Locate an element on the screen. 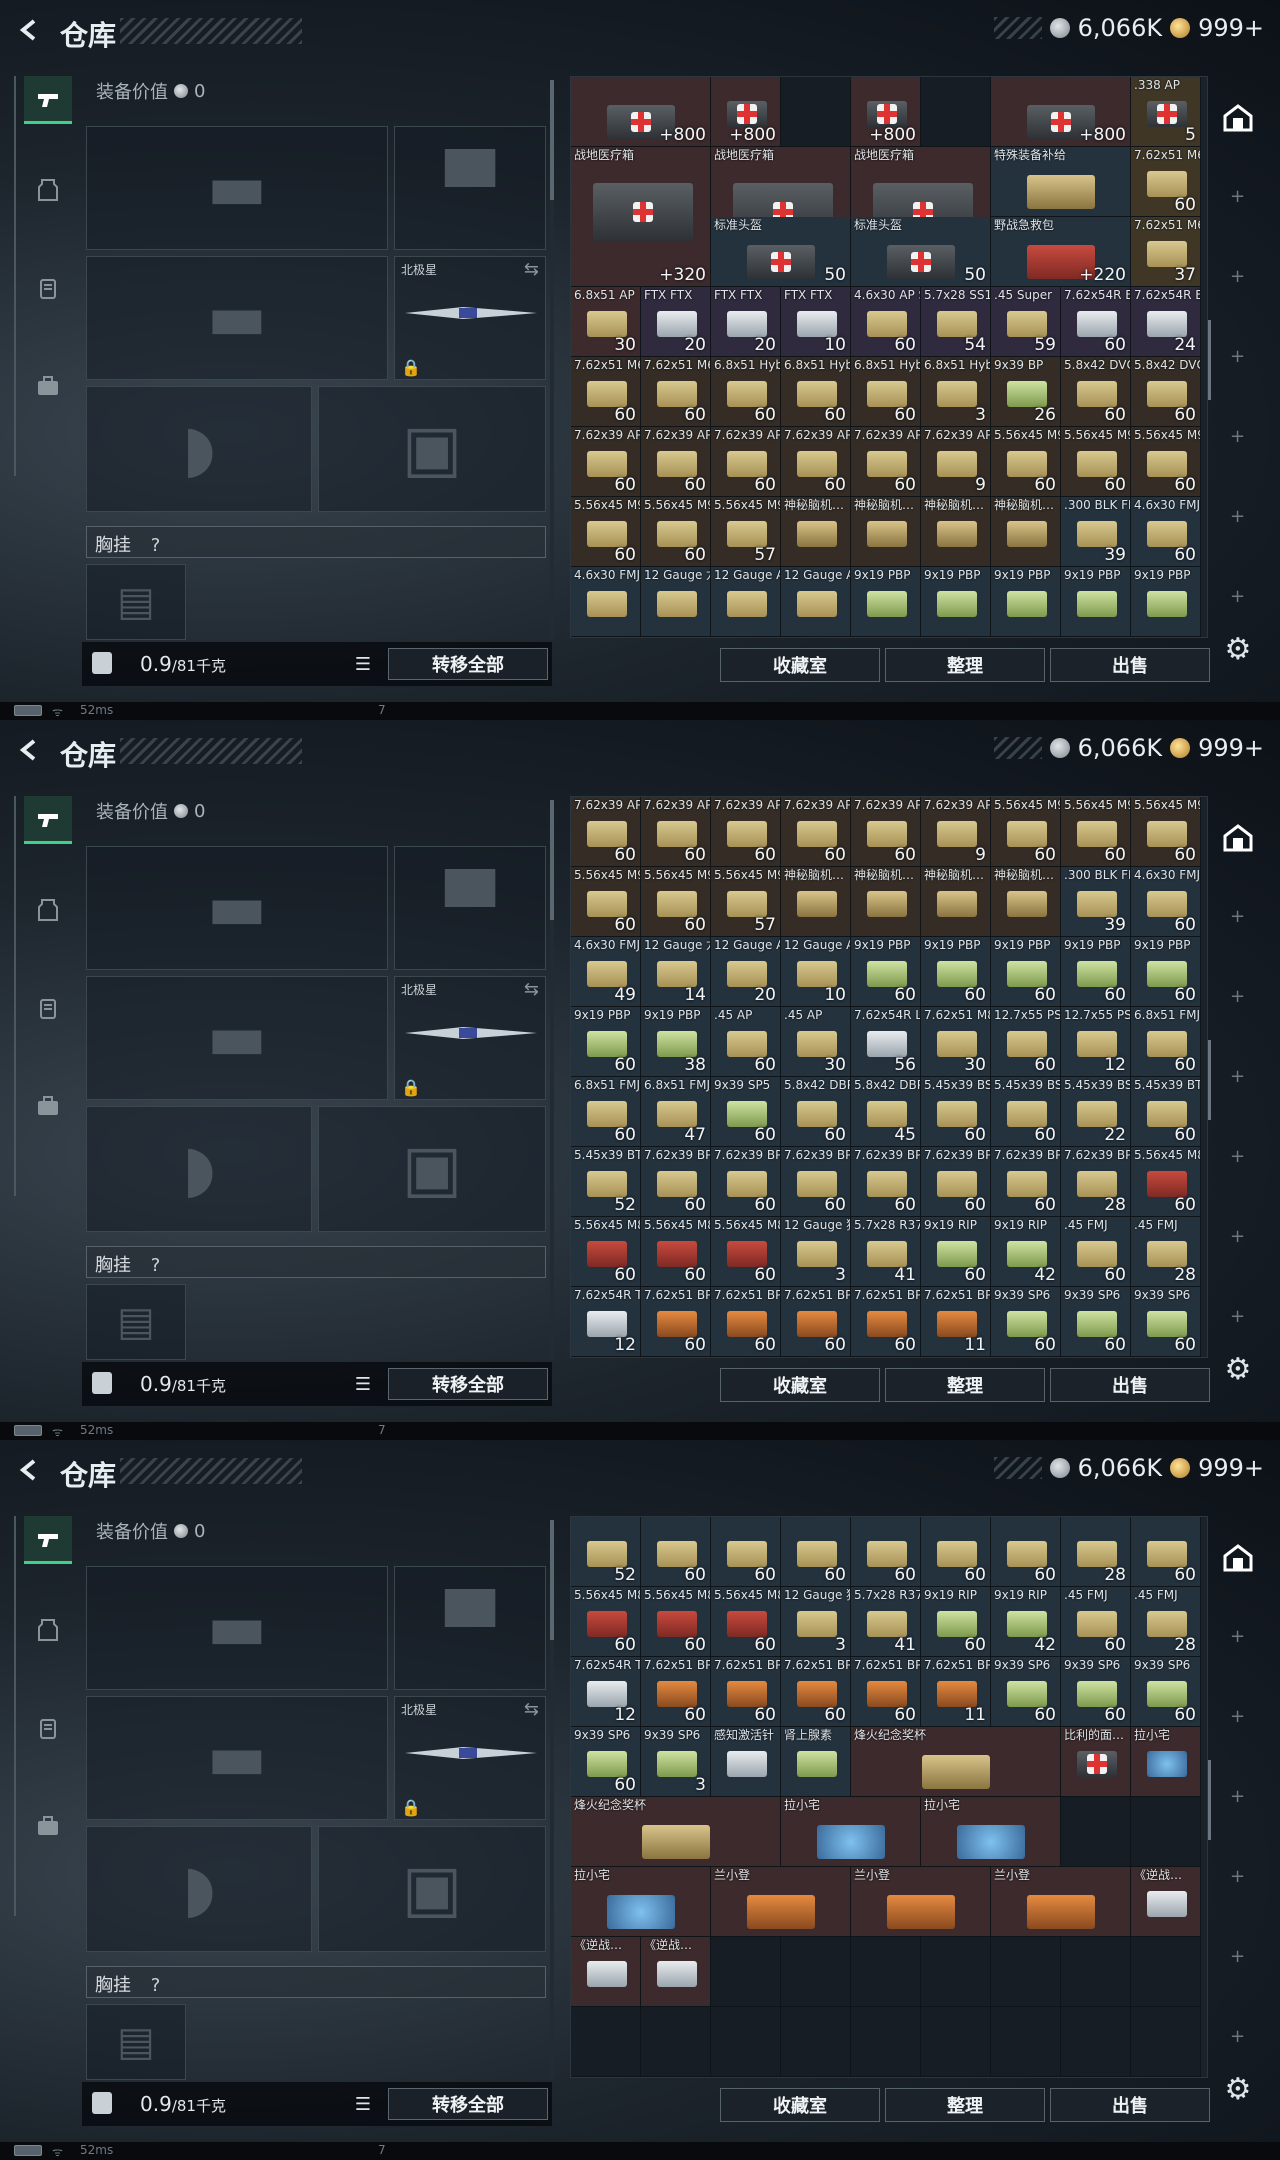 This screenshot has height=2160, width=1280. stash-item: .338 AP 5 is located at coordinates (1166, 112).